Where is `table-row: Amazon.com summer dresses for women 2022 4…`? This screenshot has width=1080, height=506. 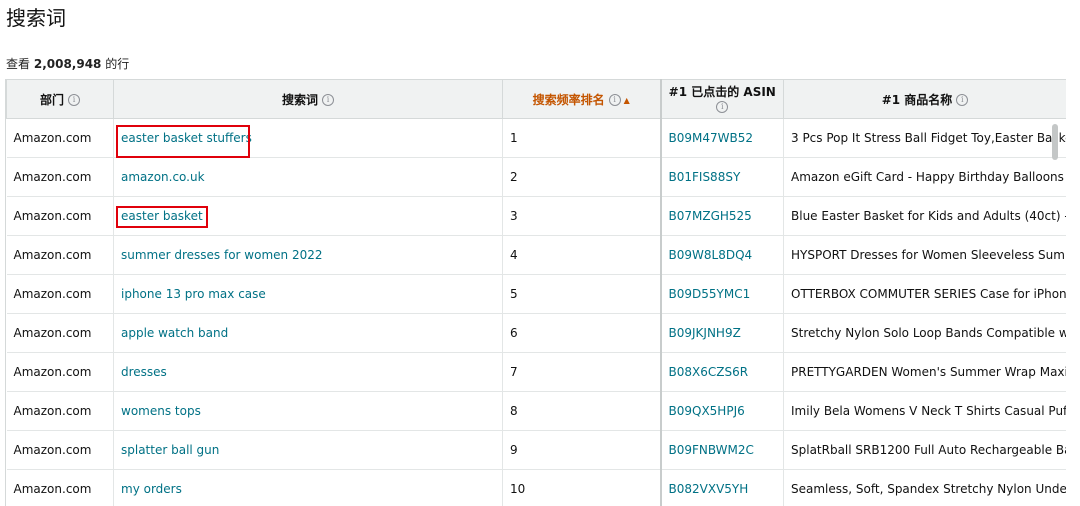
table-row: Amazon.com summer dresses for women 2022 4… is located at coordinates (536, 255).